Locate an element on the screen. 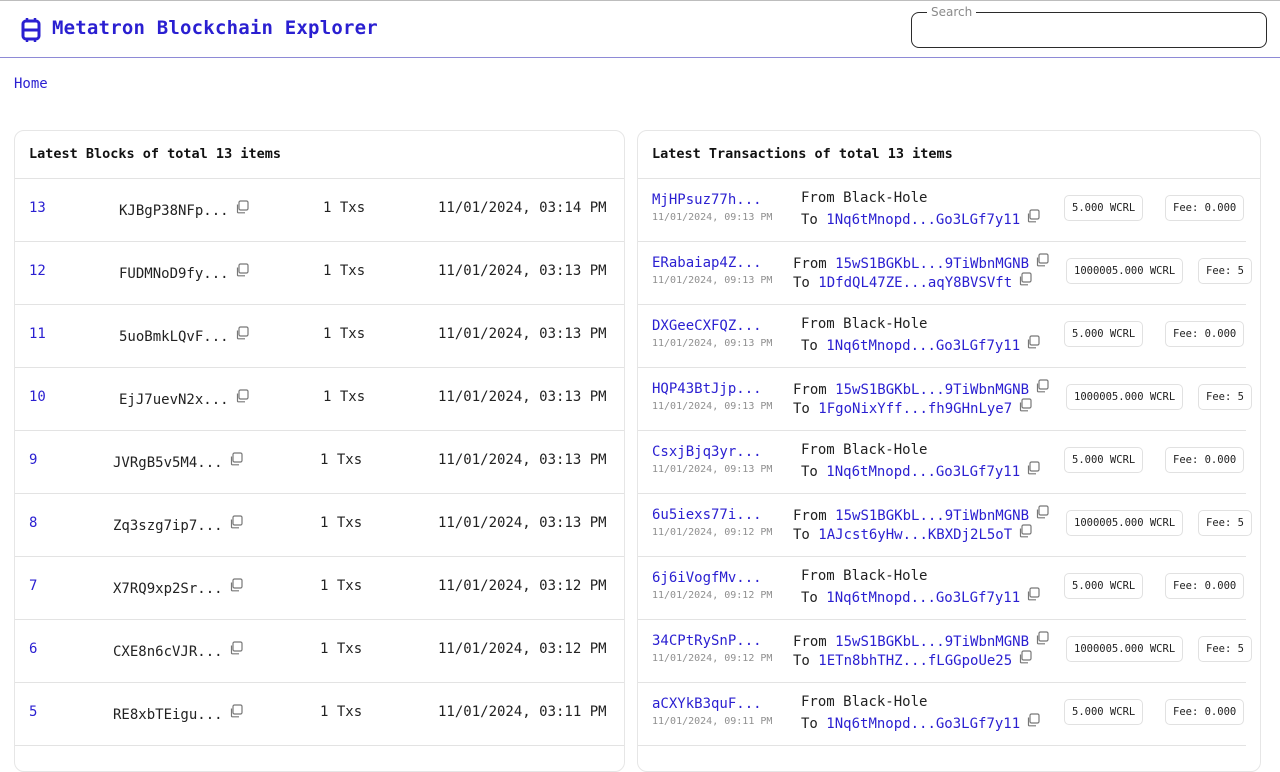 This screenshot has height=772, width=1280. block-timestamp: 11/01/2024, 03:12 PM is located at coordinates (522, 649).